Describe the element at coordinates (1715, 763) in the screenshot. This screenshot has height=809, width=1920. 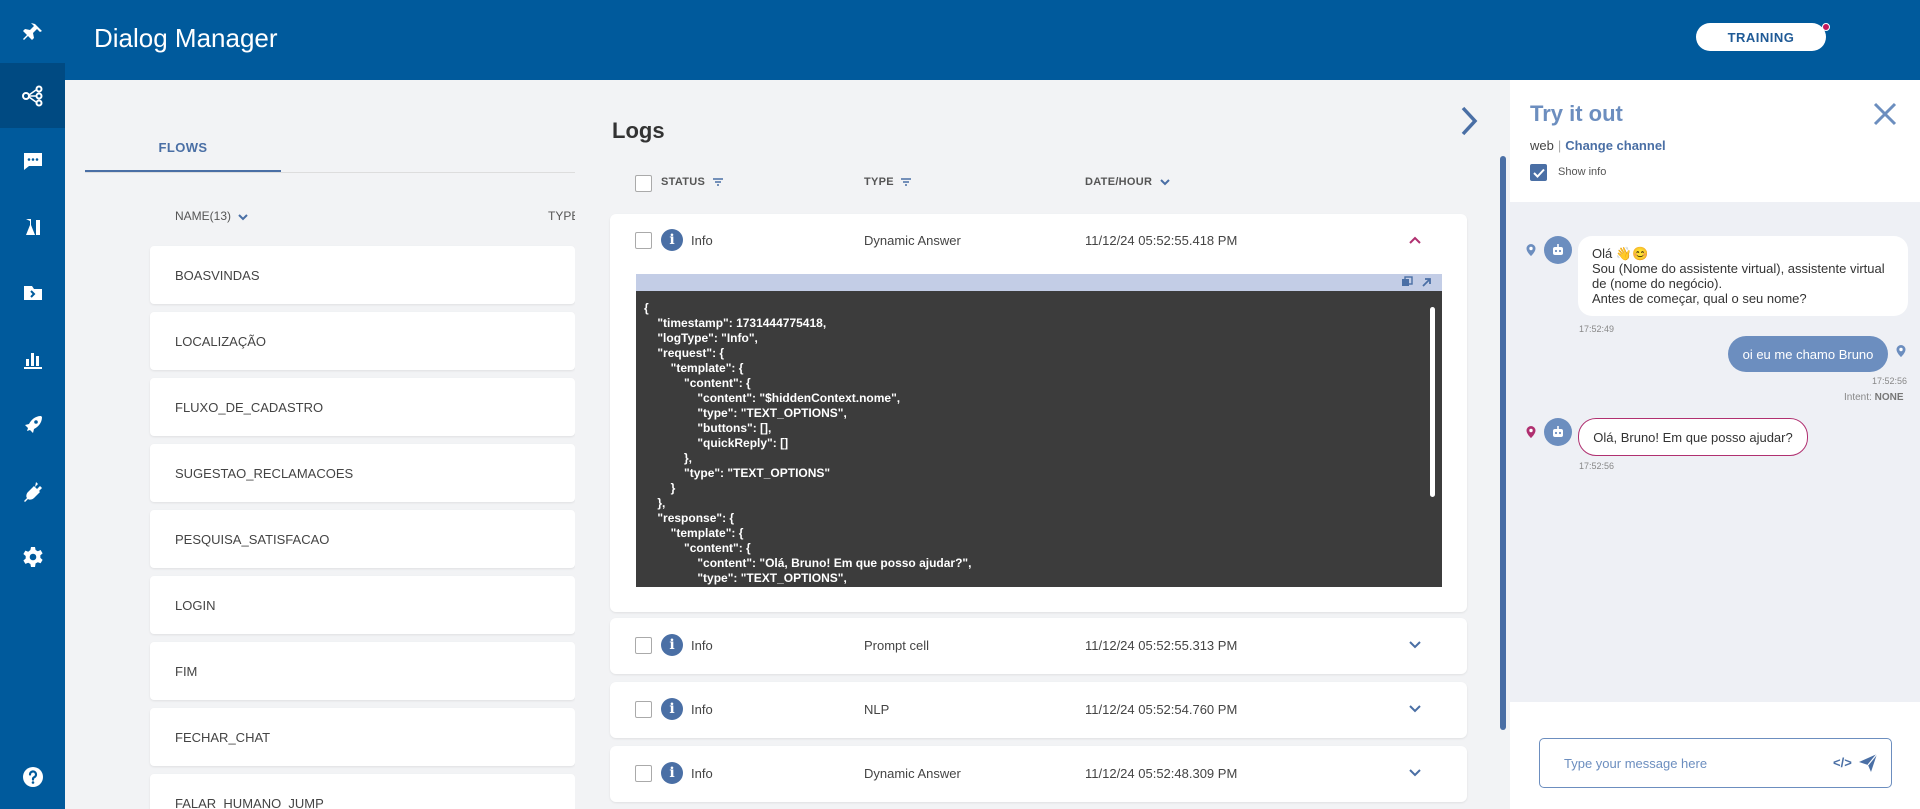
I see `message-input: Type your message here </>` at that location.